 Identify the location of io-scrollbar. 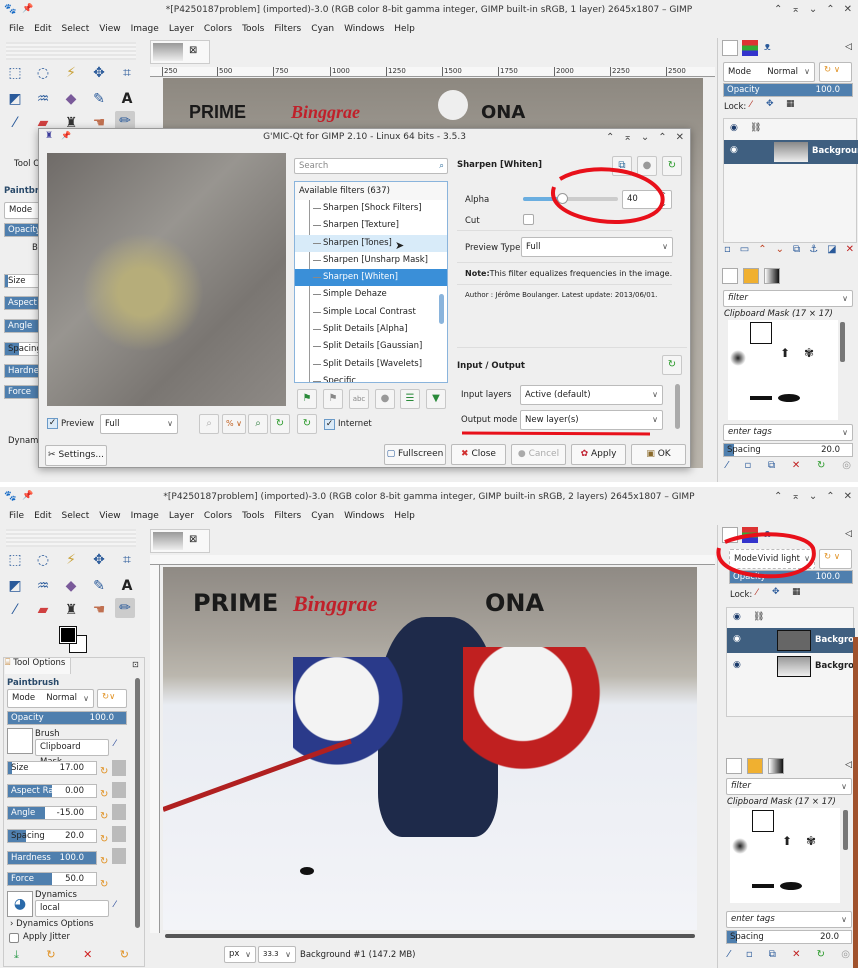
(677, 406).